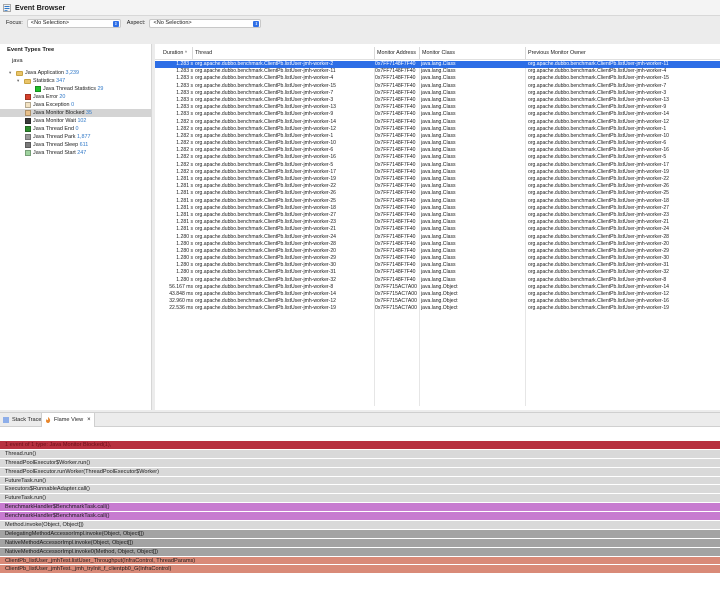 The image size is (720, 589). I want to click on tree-item: Java Error 20, so click(75, 97).